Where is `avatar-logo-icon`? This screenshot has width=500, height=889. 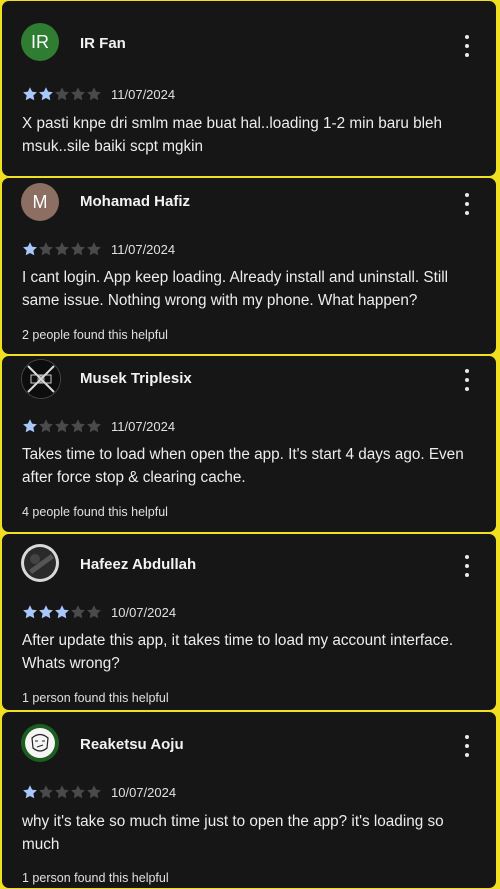 avatar-logo-icon is located at coordinates (41, 379).